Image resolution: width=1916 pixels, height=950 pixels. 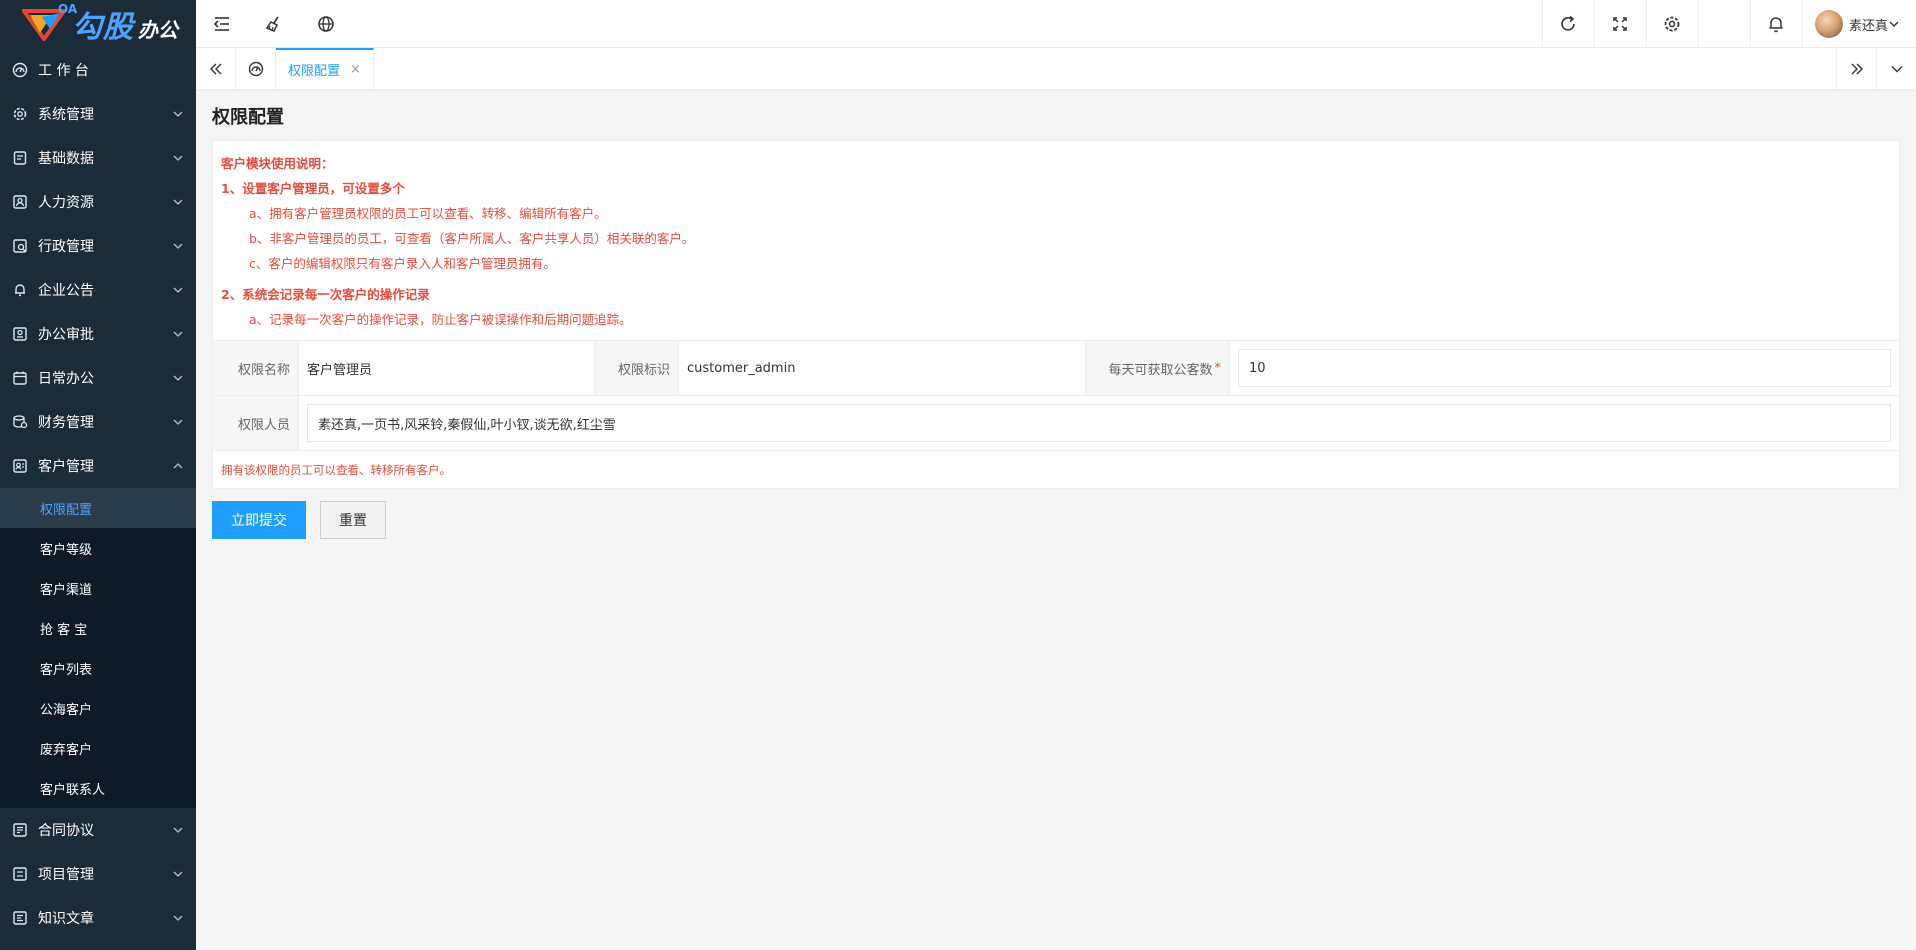 I want to click on sidebar-item-admin: 行政管理, so click(x=98, y=246).